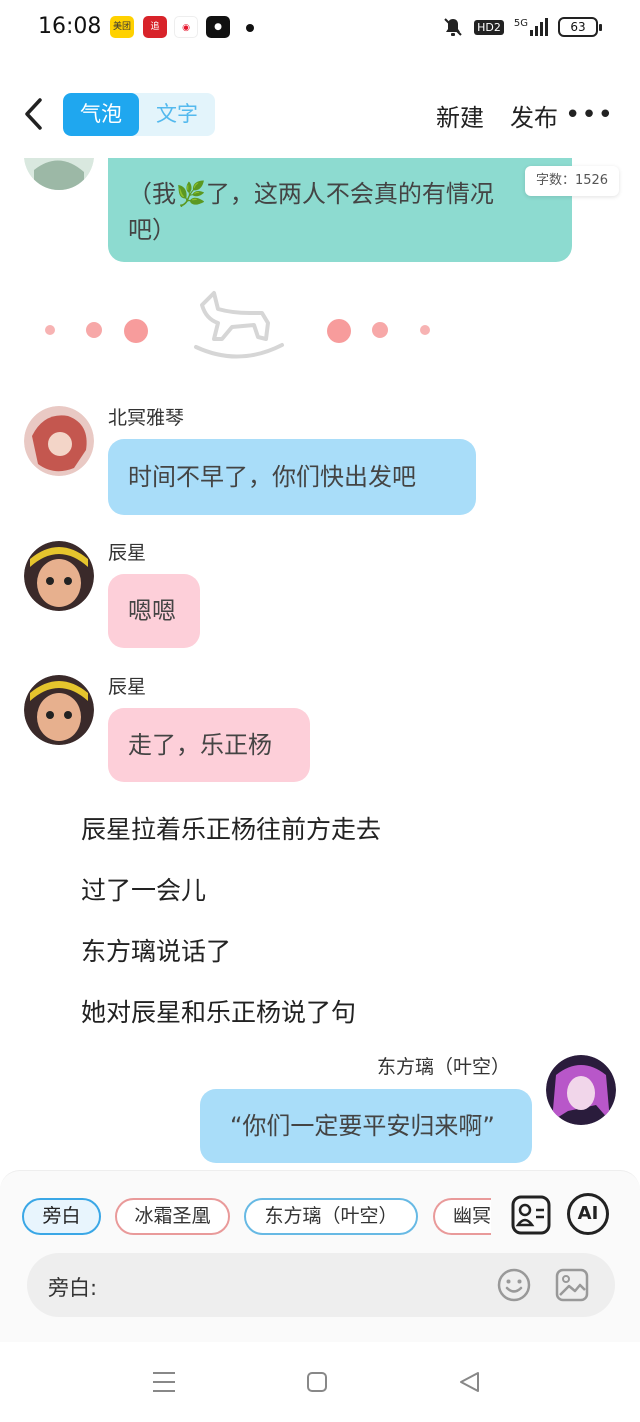 This screenshot has width=640, height=1422. Describe the element at coordinates (331, 1216) in the screenshot. I see `role-chip: 东方璃（叶空）` at that location.